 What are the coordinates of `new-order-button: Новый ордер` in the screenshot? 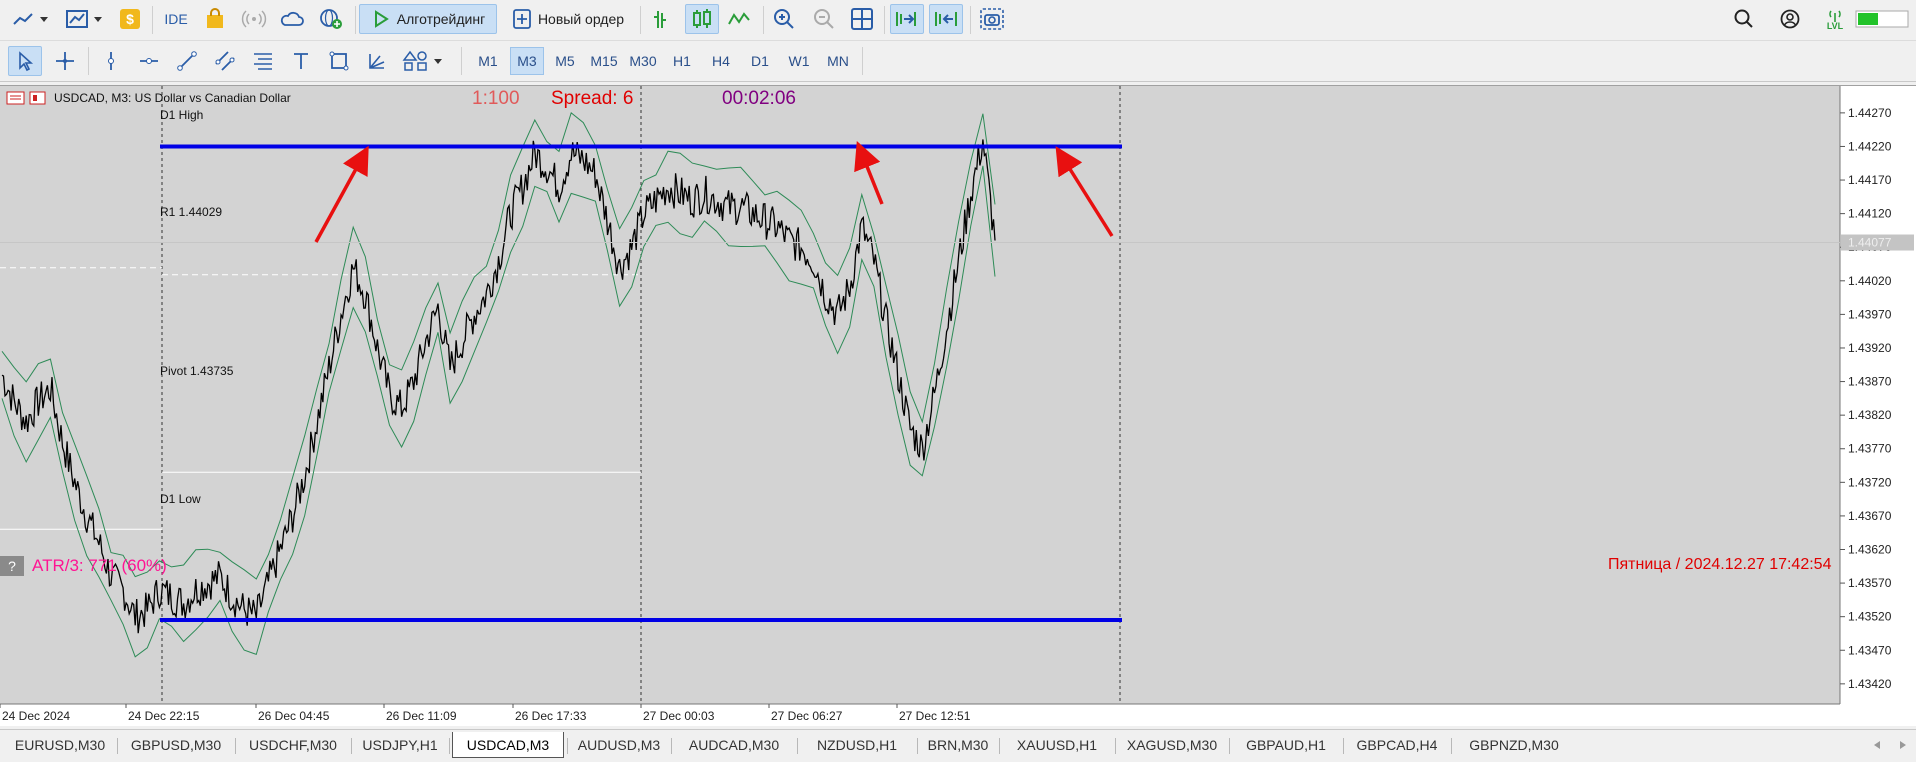 It's located at (568, 19).